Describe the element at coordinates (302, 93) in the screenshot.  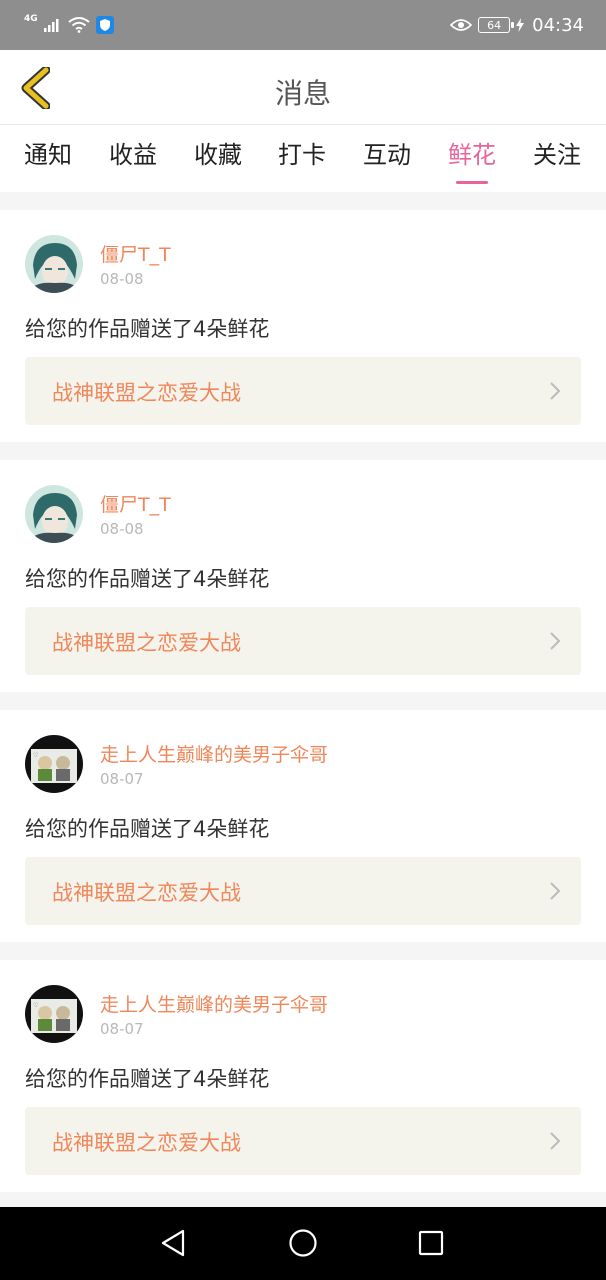
I see `page-title: 消息` at that location.